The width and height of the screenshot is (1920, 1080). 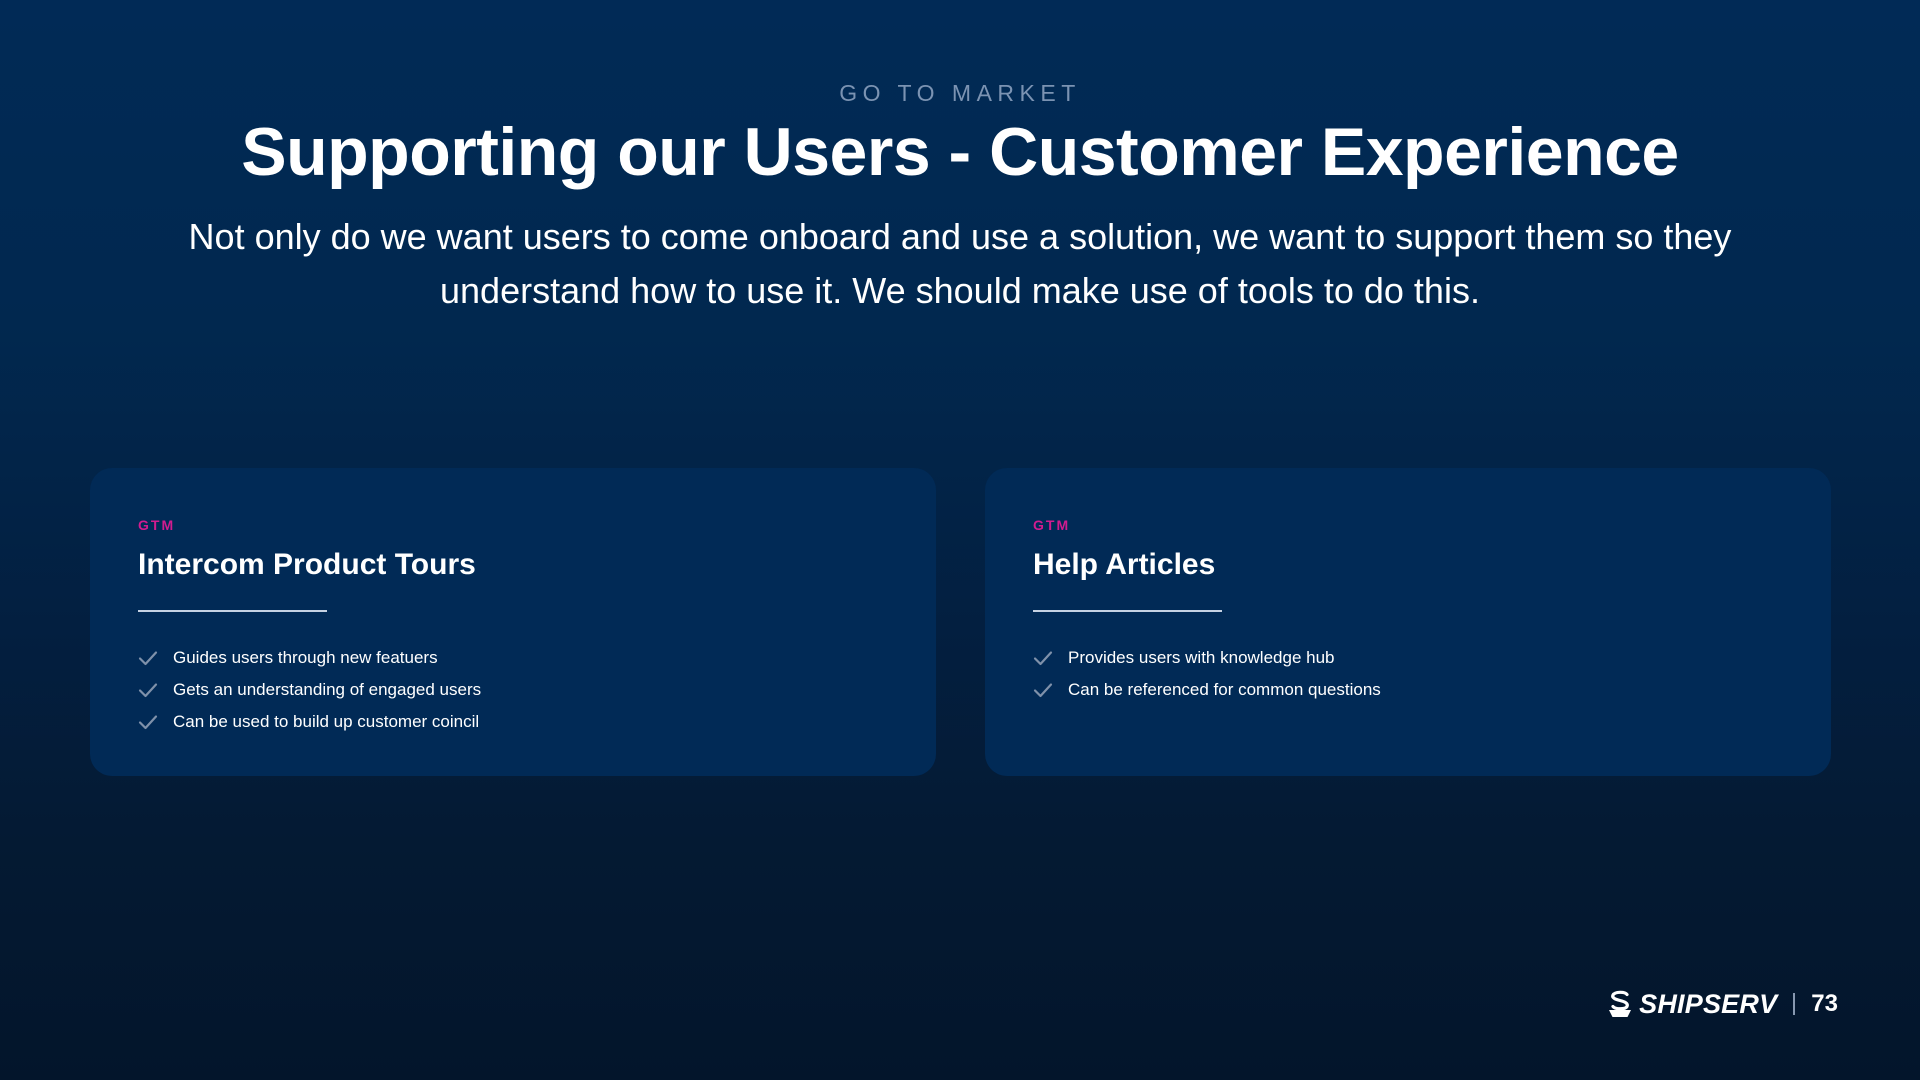 I want to click on shipserv-logo-icon, so click(x=1620, y=1003).